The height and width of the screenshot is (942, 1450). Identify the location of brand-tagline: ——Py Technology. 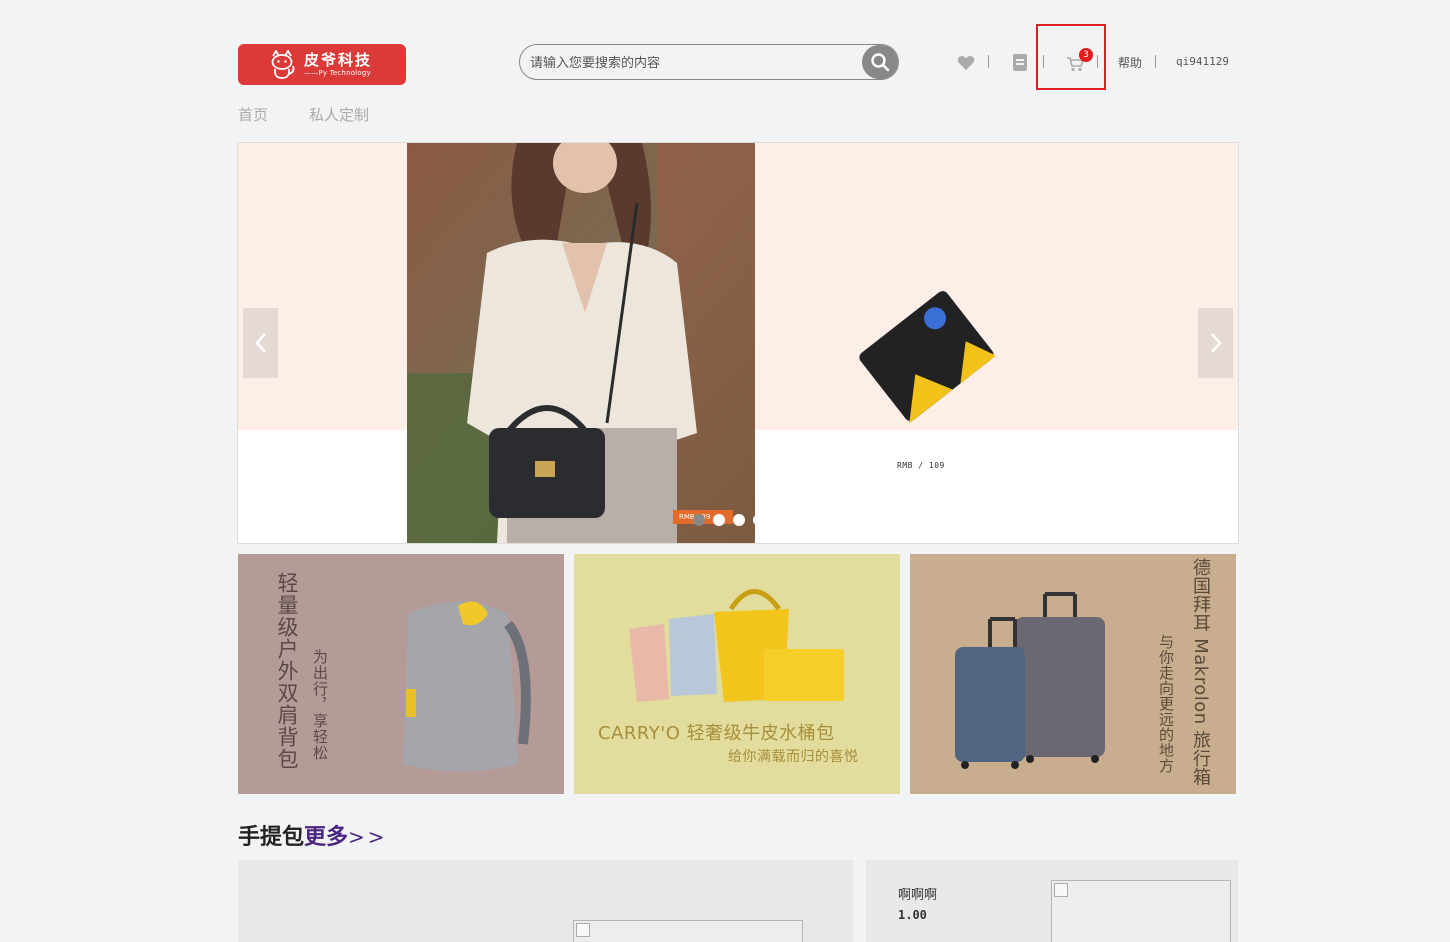
(337, 72).